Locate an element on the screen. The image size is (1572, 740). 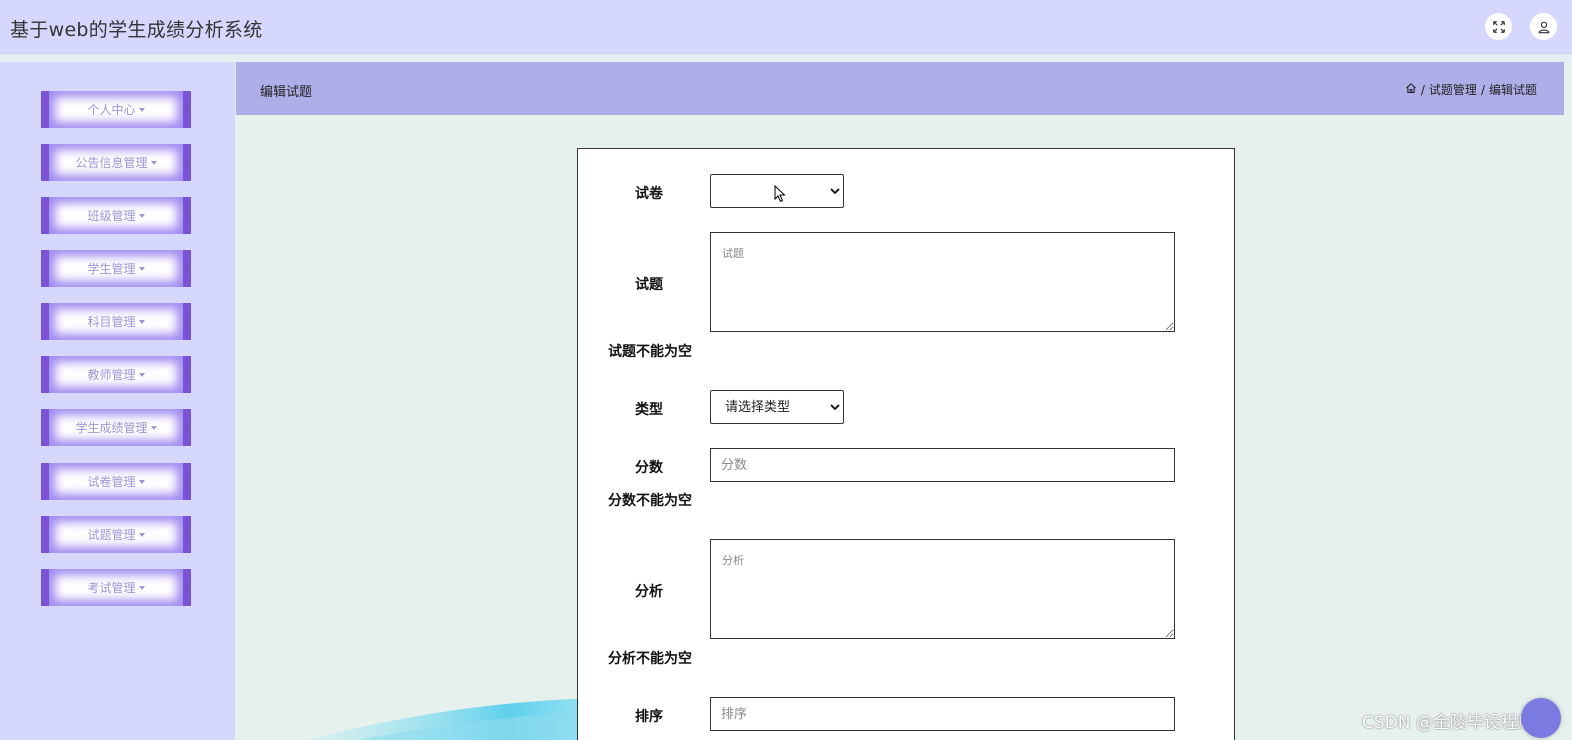
breadcrumb: / 试题管理 / 编辑试题 is located at coordinates (1471, 89).